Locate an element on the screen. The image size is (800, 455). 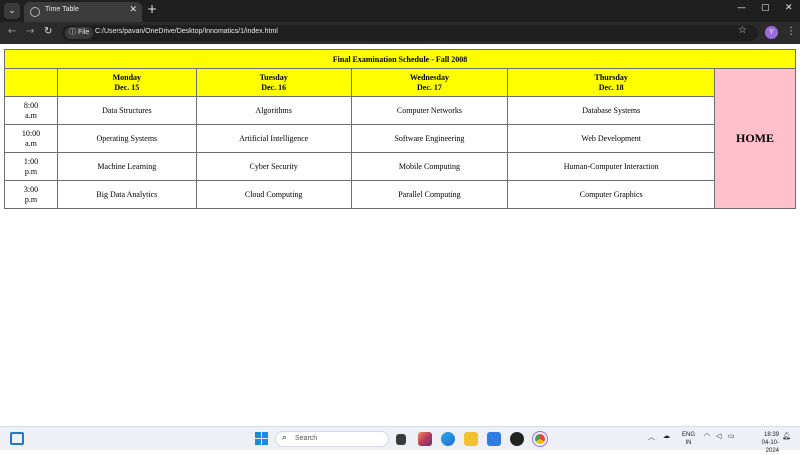
subject-cell: Computer Graphics is located at coordinates (611, 194).